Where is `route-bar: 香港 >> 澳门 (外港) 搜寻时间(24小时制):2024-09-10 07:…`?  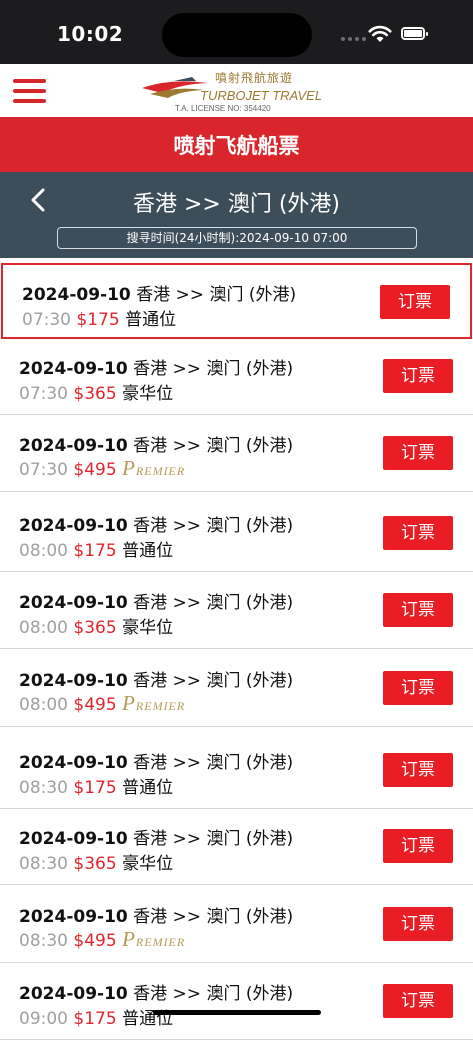 route-bar: 香港 >> 澳门 (外港) 搜寻时间(24小时制):2024-09-10 07:… is located at coordinates (236, 215).